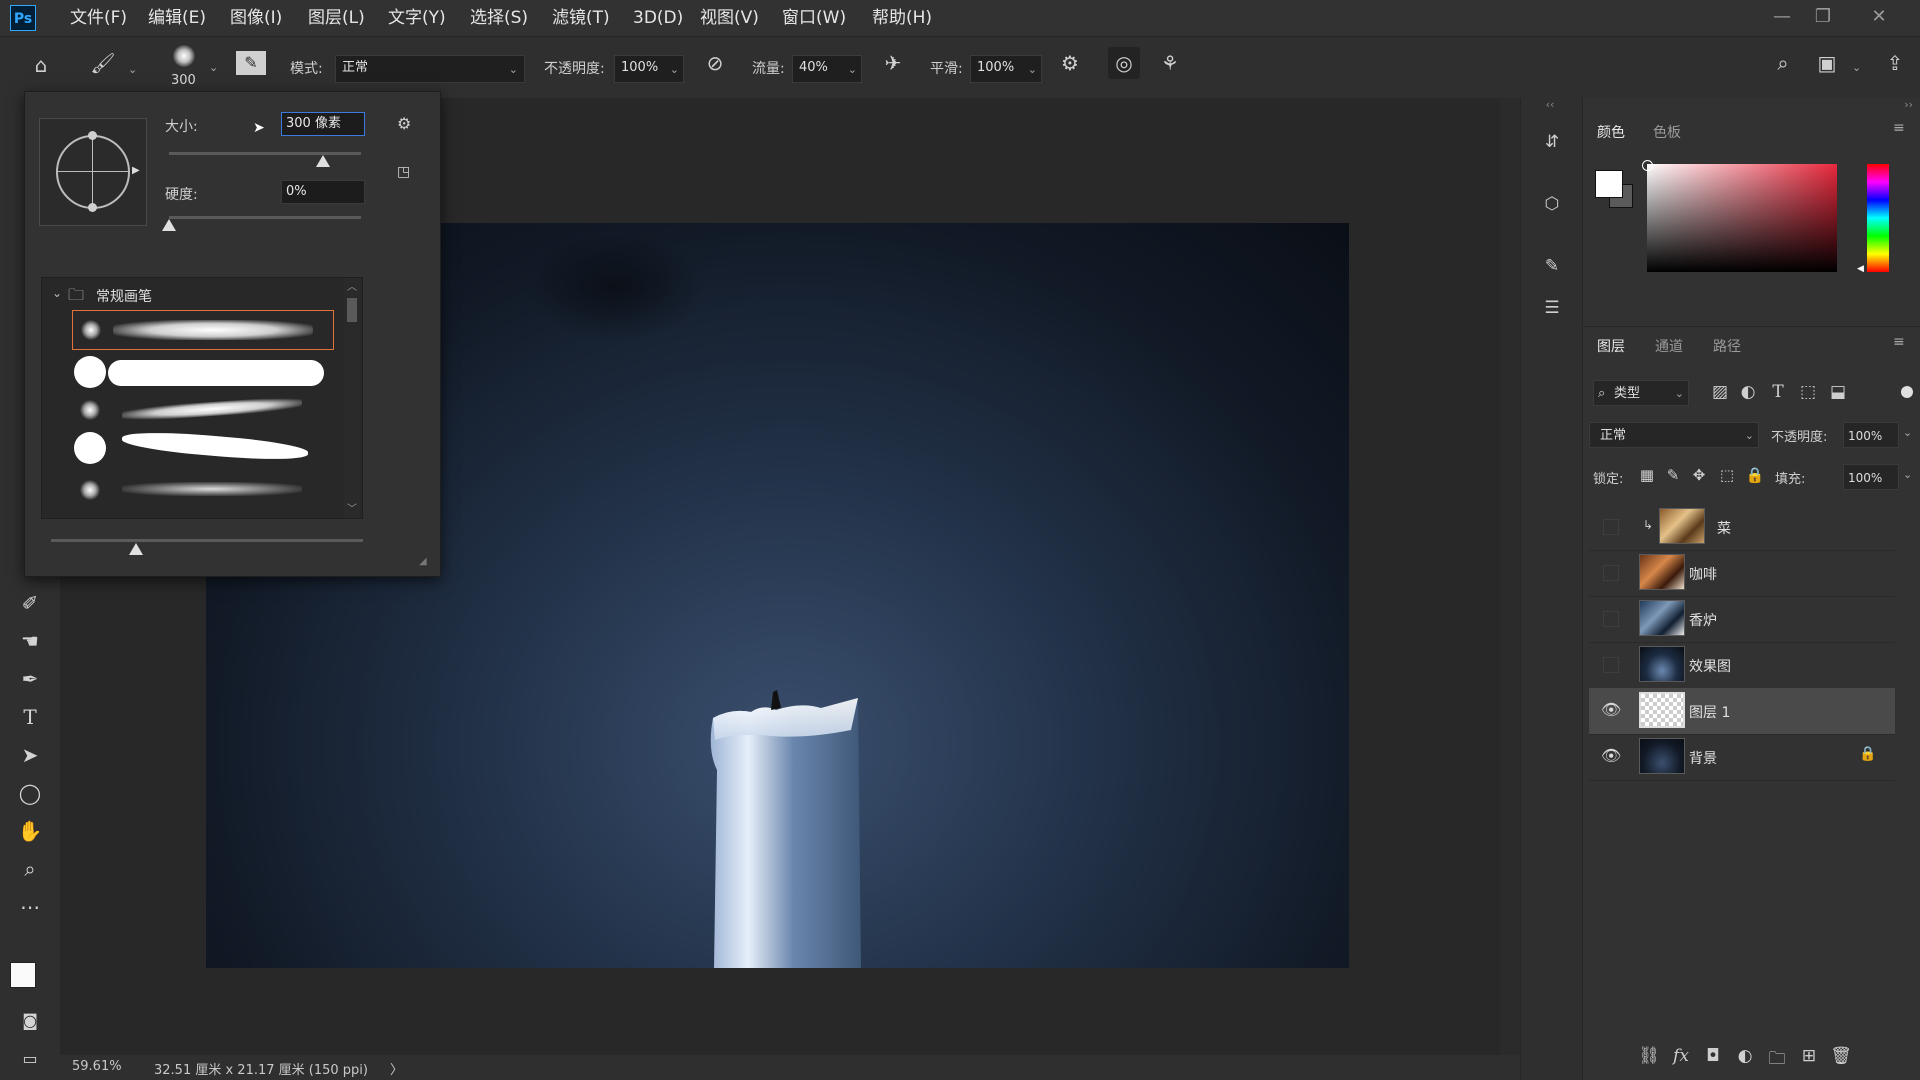  What do you see at coordinates (1742, 527) in the screenshot?
I see `layer-row: ↳ 菜` at bounding box center [1742, 527].